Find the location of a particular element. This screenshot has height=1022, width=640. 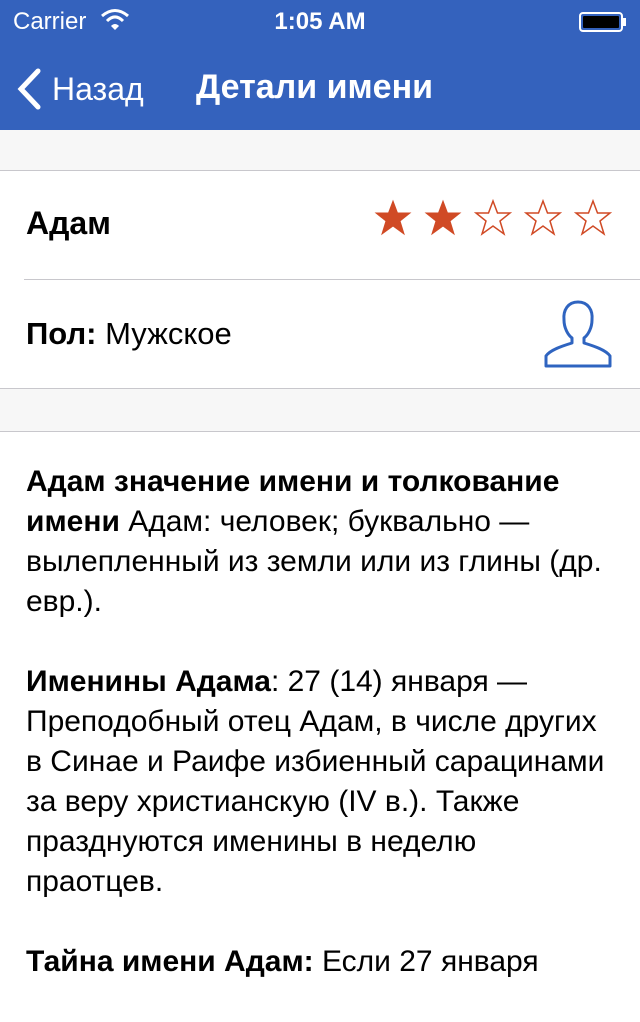

paragraph-heading: Тайна имени Адам: is located at coordinates (170, 961).